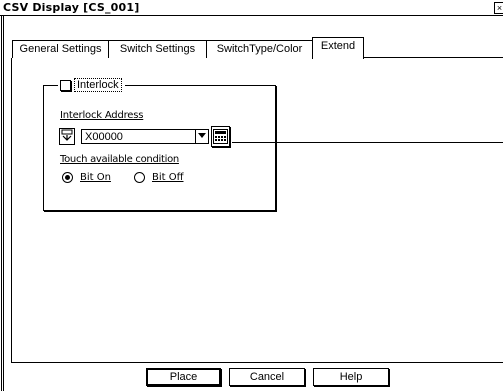  I want to click on help-button: Help, so click(351, 377).